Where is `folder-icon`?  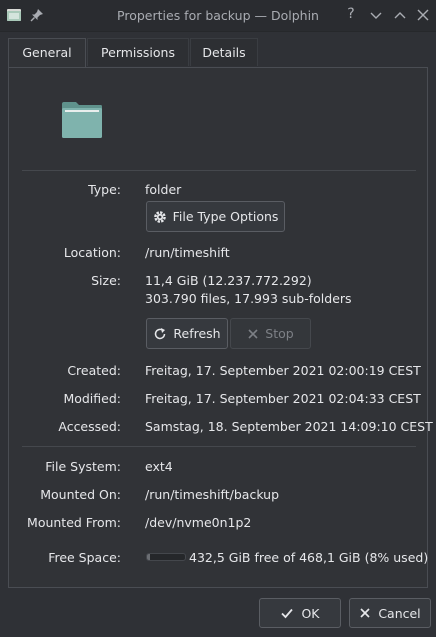
folder-icon is located at coordinates (82, 120).